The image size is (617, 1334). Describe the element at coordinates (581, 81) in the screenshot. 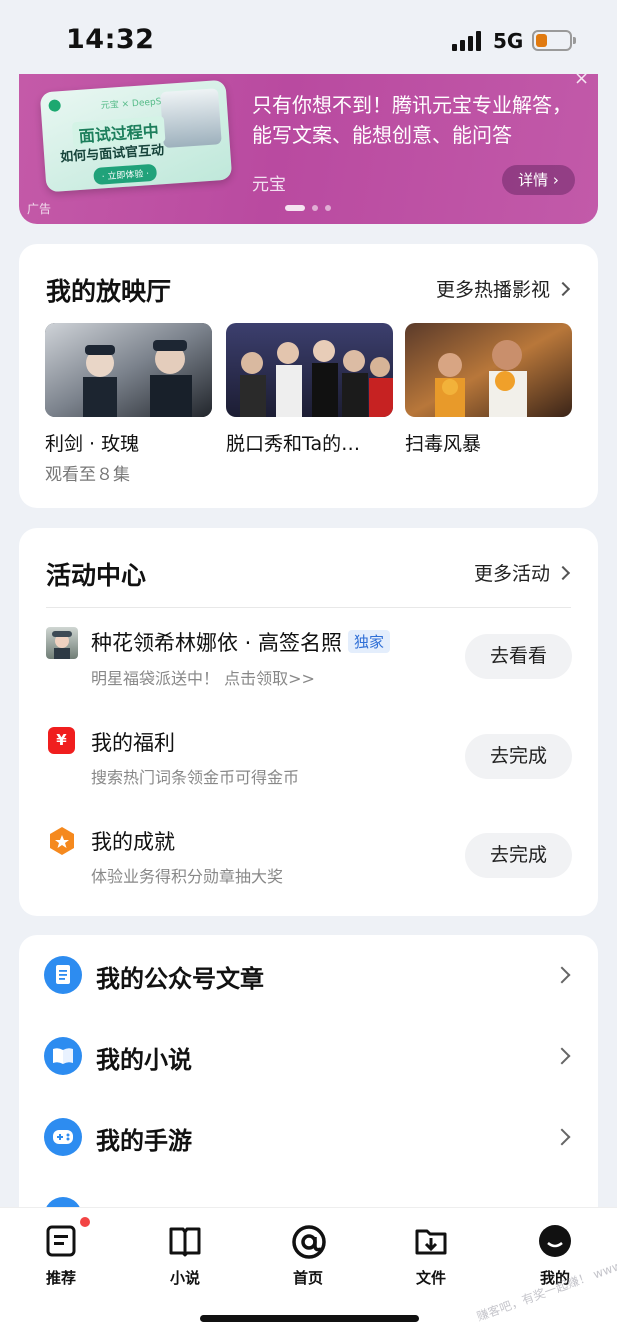

I see `close-icon: ×` at that location.